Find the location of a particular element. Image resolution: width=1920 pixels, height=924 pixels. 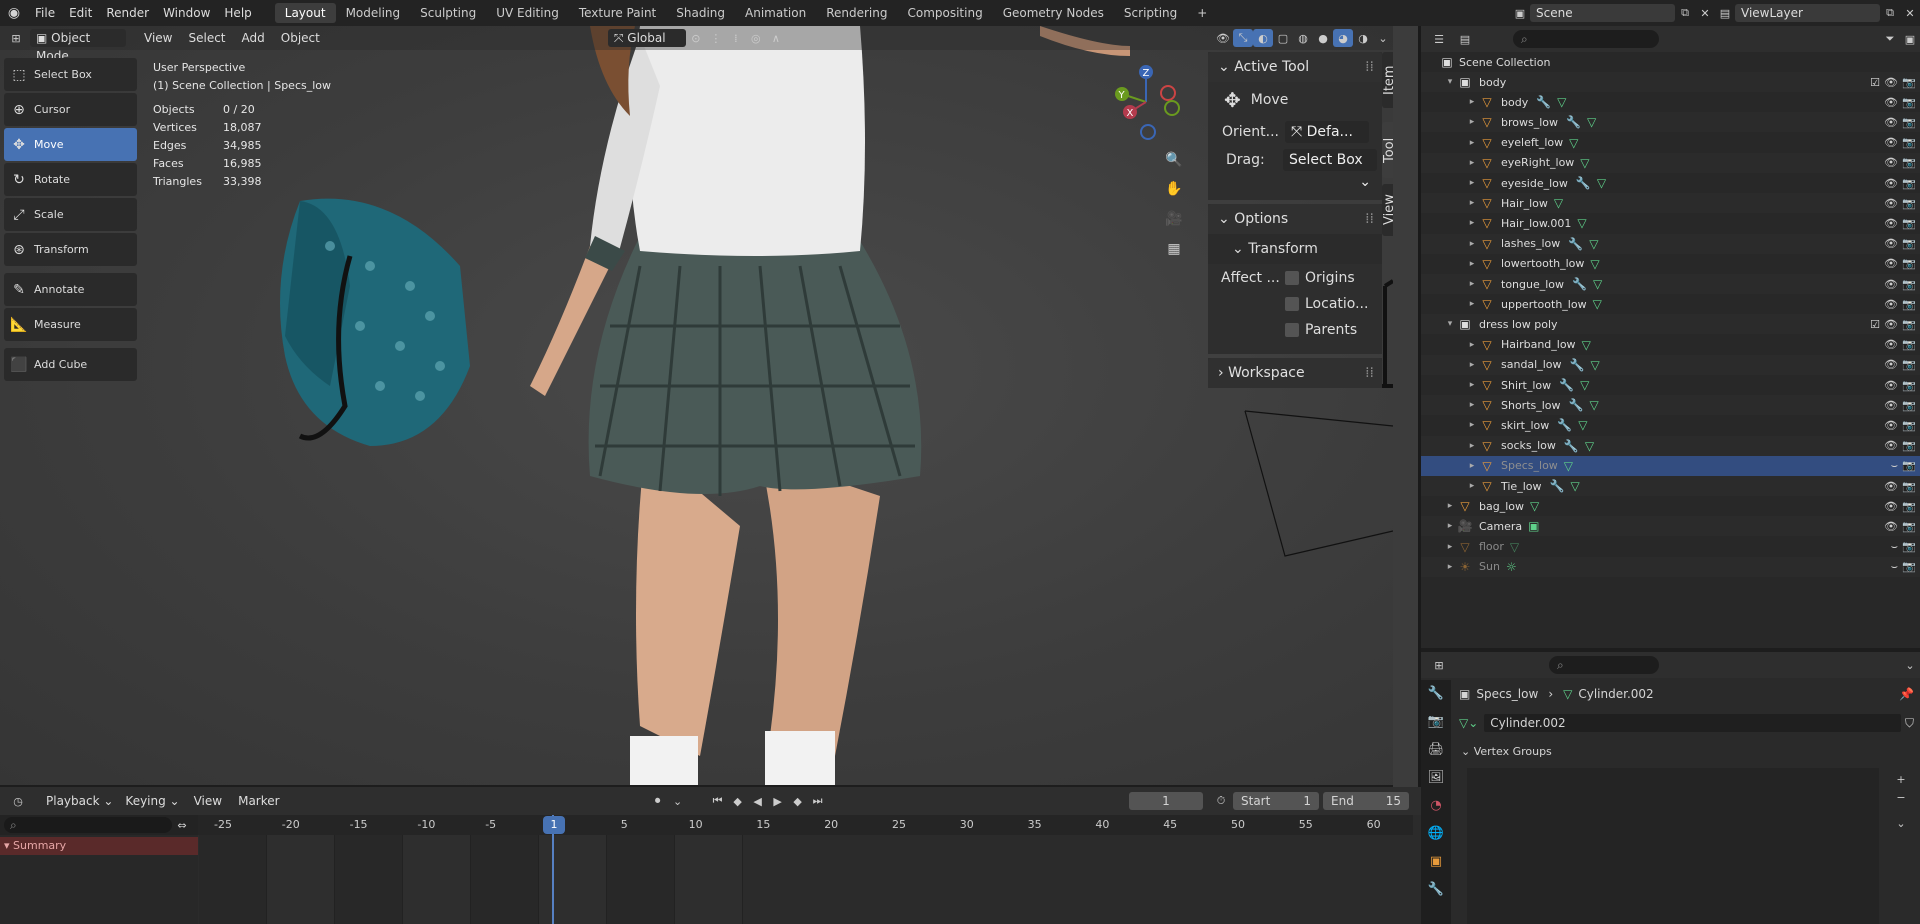

shading-options-icon: ⌄ is located at coordinates (1383, 38).